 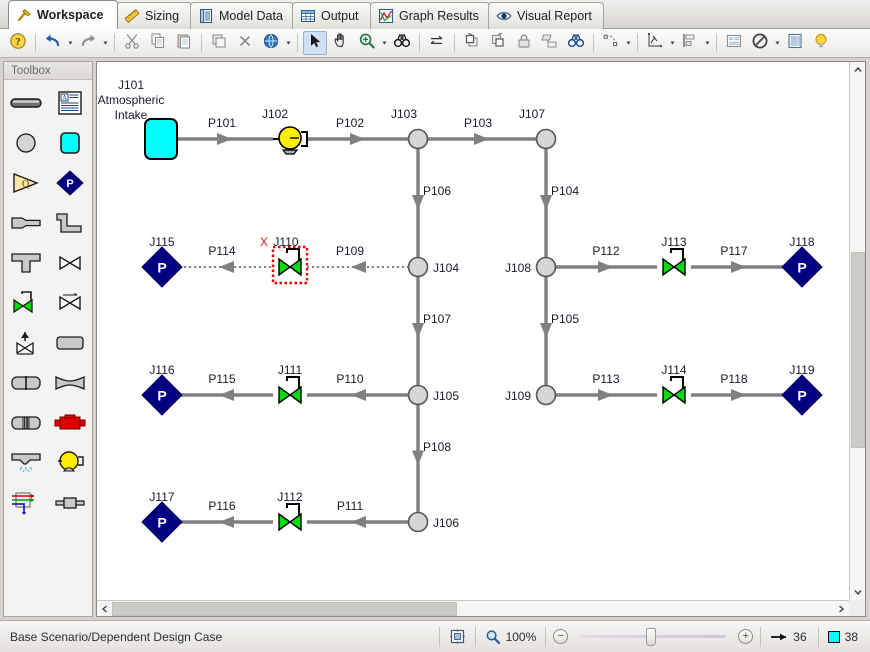 What do you see at coordinates (70, 423) in the screenshot?
I see `compressor-pump-tool` at bounding box center [70, 423].